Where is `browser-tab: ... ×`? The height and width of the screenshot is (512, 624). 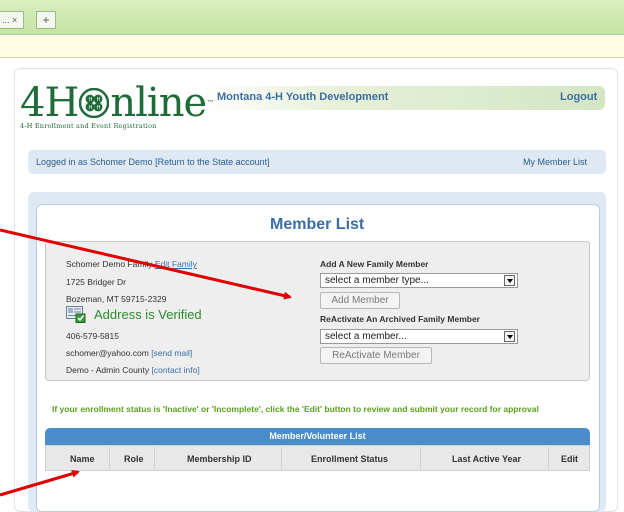 browser-tab: ... × is located at coordinates (12, 20).